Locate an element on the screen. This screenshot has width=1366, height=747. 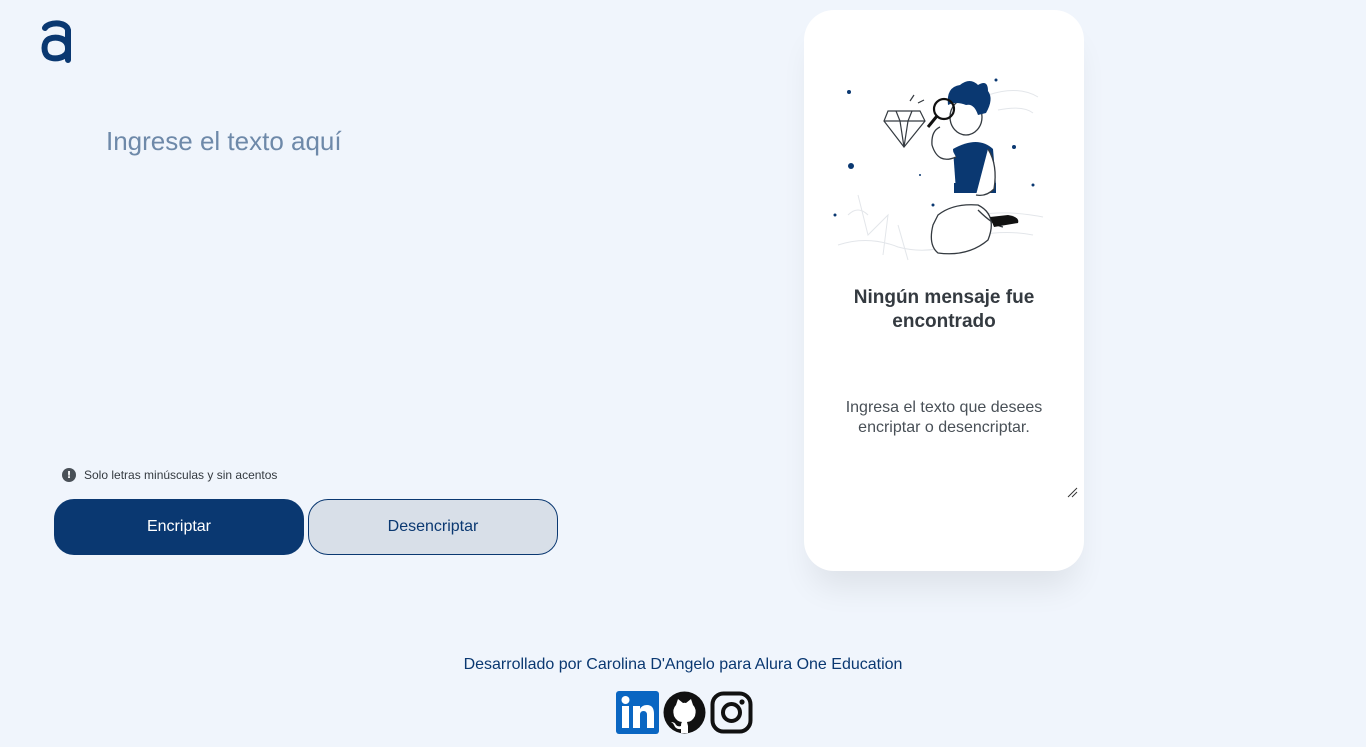
alura-logo-icon is located at coordinates (56, 41).